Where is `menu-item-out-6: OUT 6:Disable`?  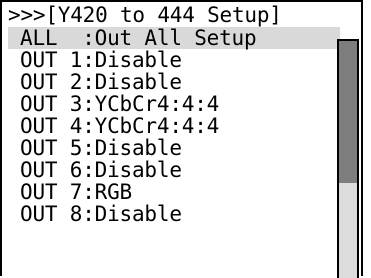 menu-item-out-6: OUT 6:Disable is located at coordinates (173, 170).